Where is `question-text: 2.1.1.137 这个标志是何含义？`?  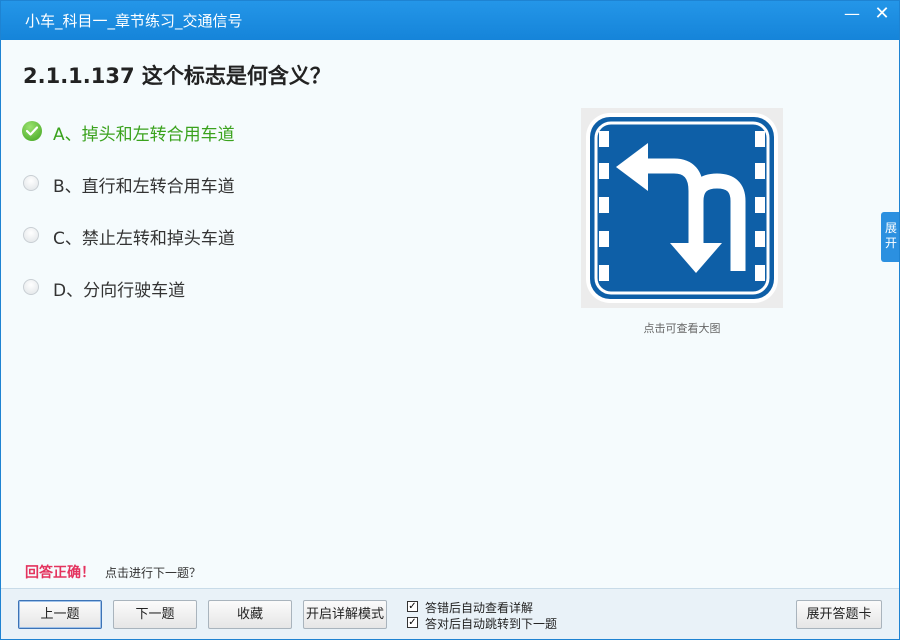
question-text: 2.1.1.137 这个标志是何含义？ is located at coordinates (177, 76).